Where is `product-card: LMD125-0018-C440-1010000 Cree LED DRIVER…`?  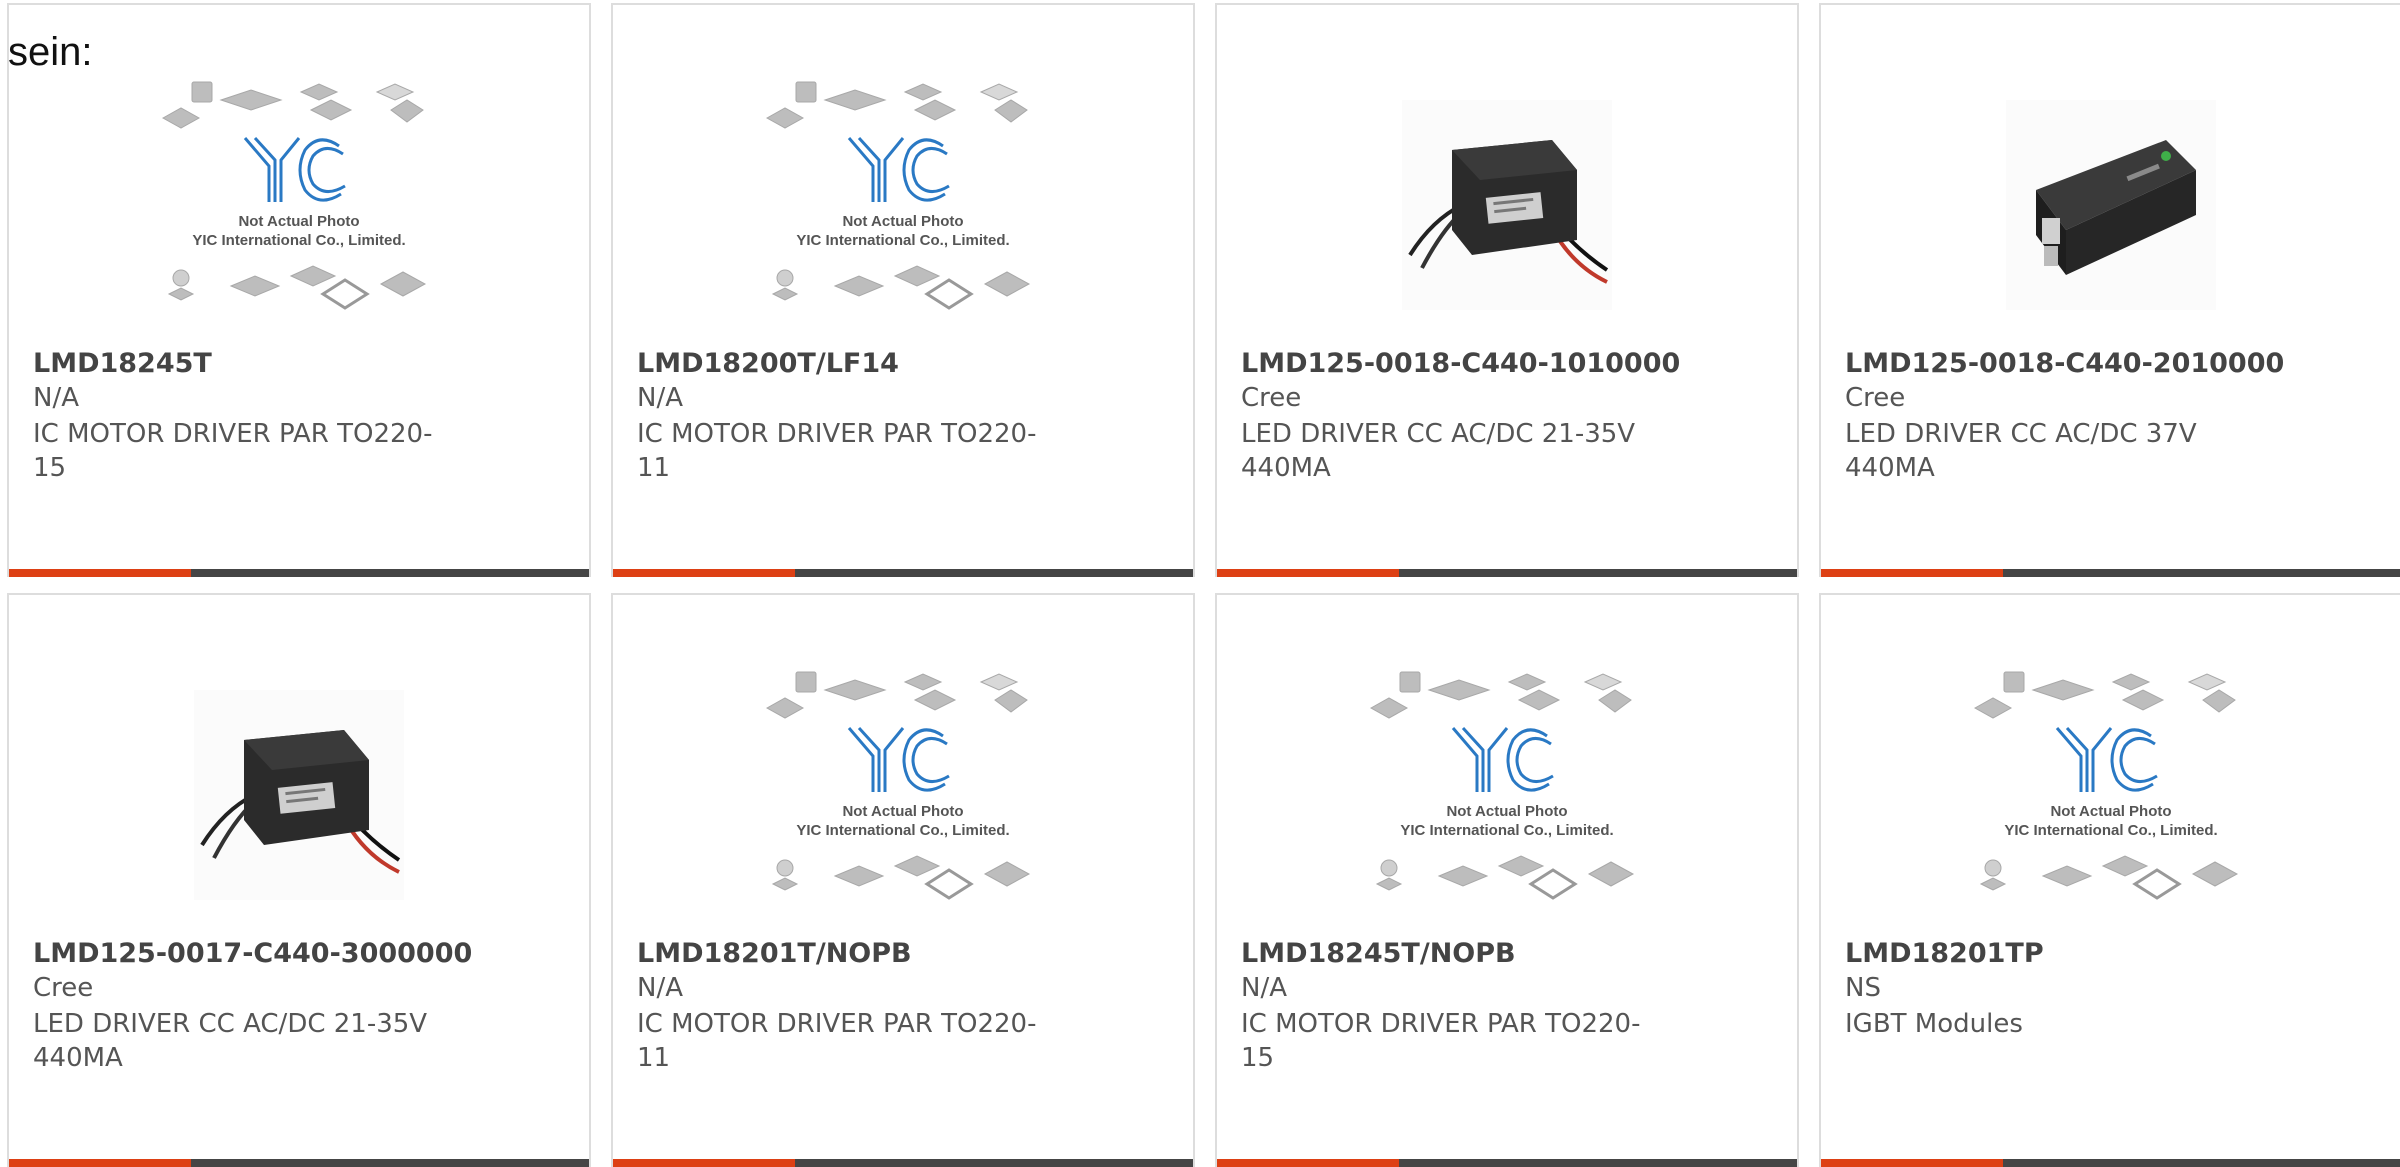 product-card: LMD125-0018-C440-1010000 Cree LED DRIVER… is located at coordinates (1507, 290).